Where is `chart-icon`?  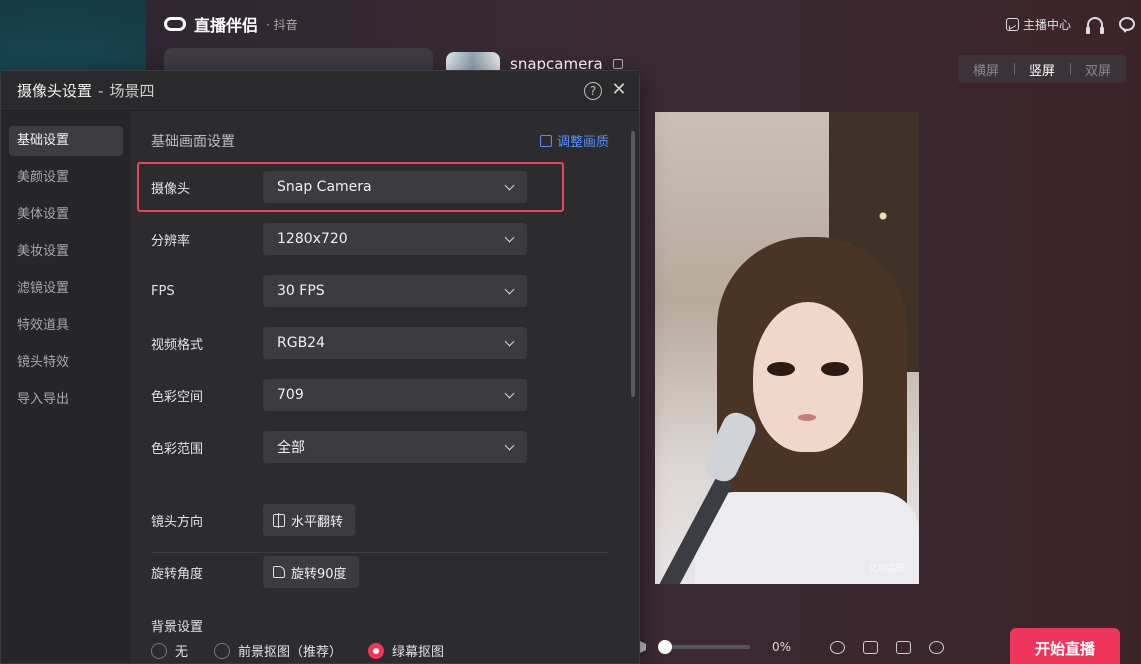 chart-icon is located at coordinates (1012, 24).